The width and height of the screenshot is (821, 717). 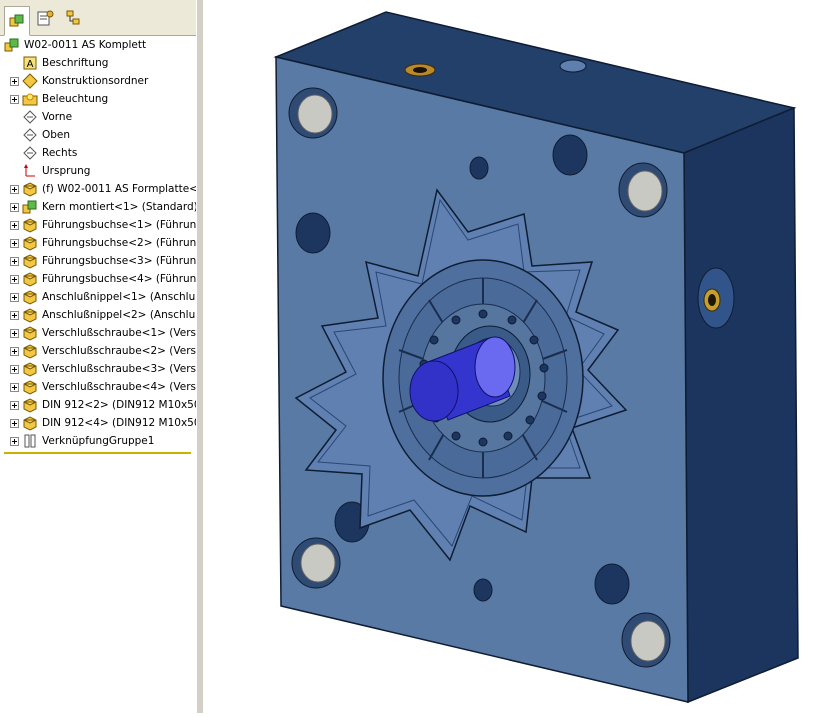 I want to click on top-port-fitting, so click(x=420, y=70).